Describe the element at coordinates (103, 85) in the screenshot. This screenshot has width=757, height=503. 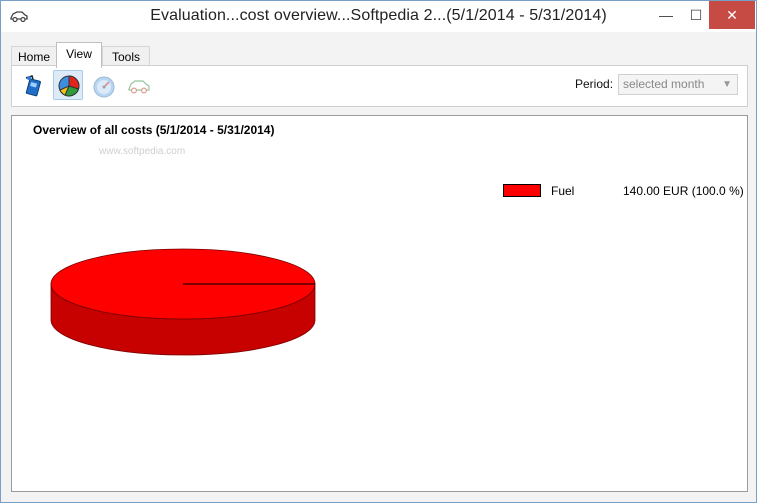
I see `speedometer-button` at that location.